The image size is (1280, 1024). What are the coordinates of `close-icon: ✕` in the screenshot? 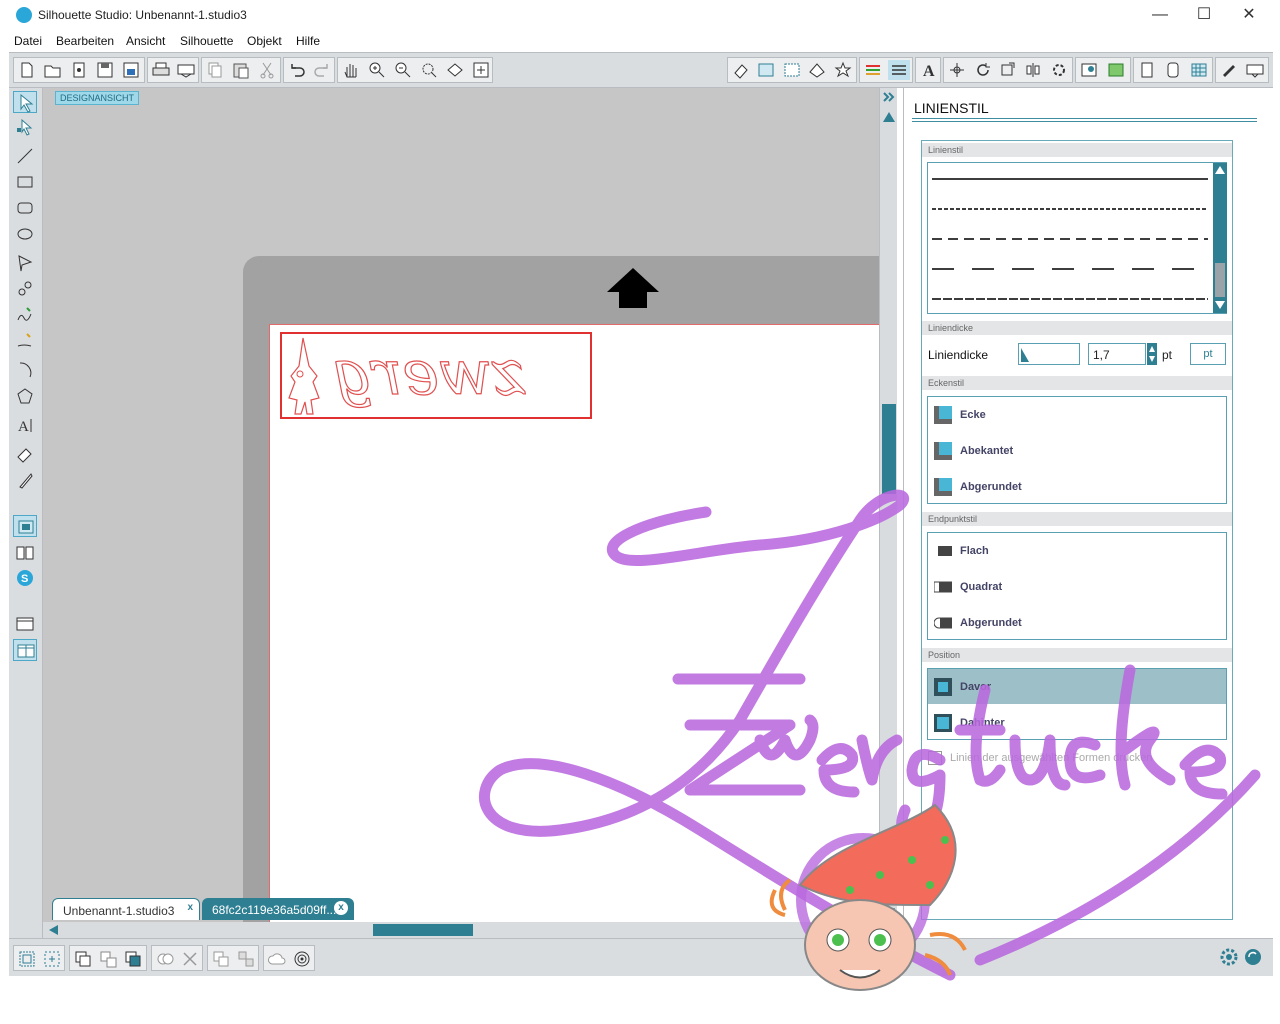 It's located at (1249, 15).